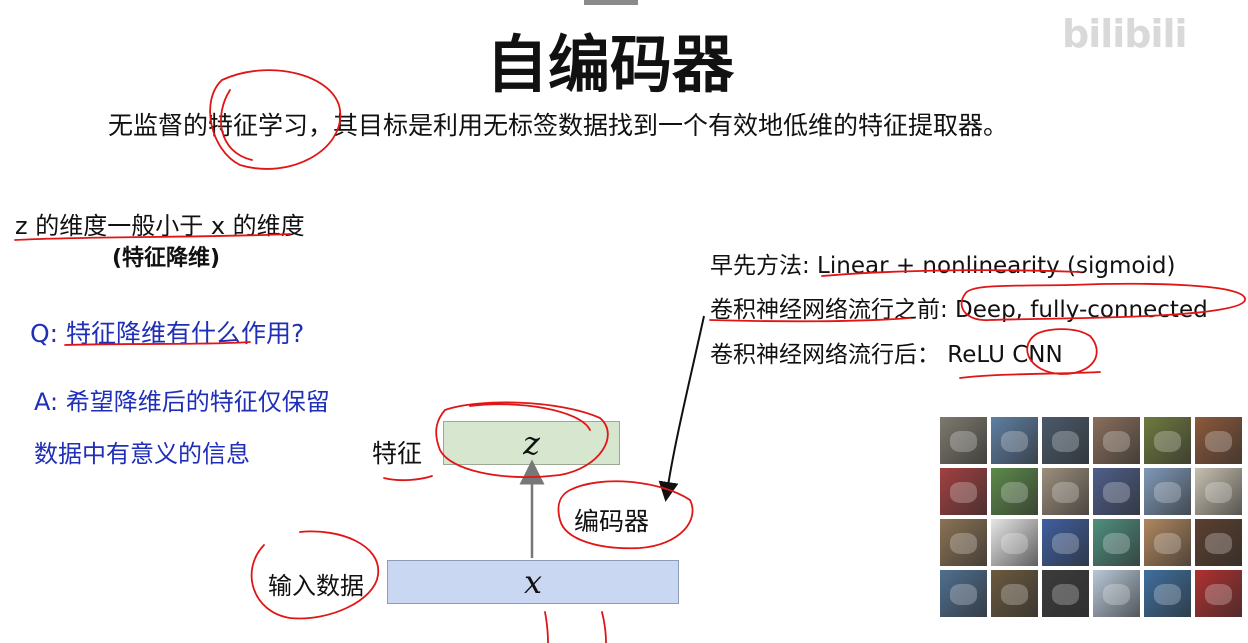 This screenshot has width=1248, height=643. What do you see at coordinates (1091, 517) in the screenshot?
I see `sample-image-grid` at bounding box center [1091, 517].